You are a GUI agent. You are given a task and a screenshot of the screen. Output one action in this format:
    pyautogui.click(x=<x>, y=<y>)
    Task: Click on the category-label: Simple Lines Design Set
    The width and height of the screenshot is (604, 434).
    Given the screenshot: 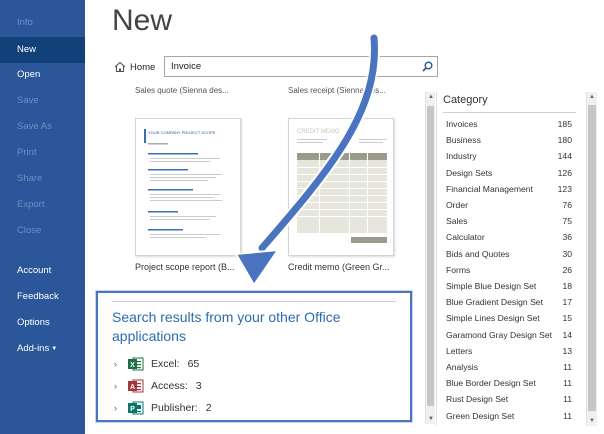 What is the action you would take?
    pyautogui.click(x=493, y=318)
    